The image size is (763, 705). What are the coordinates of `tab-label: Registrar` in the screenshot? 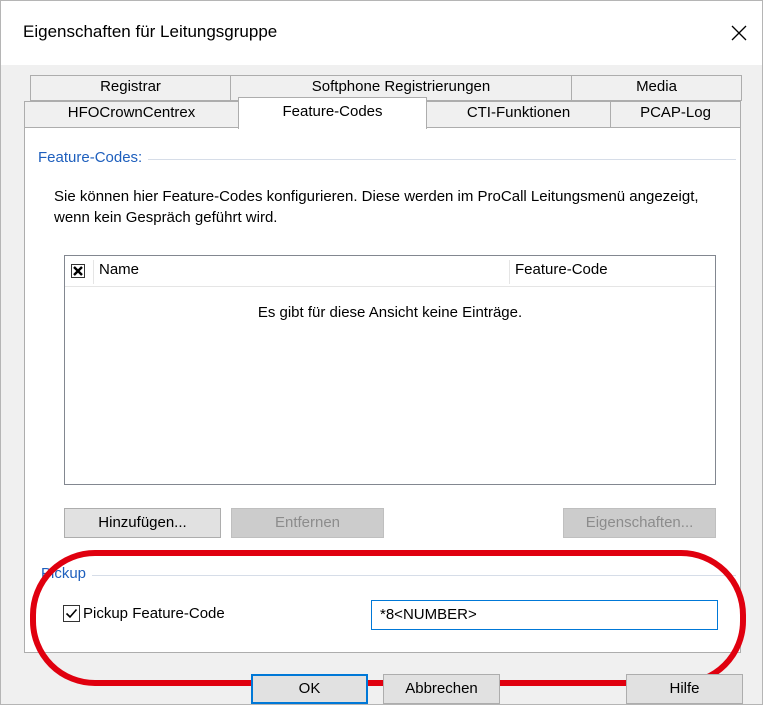 It's located at (130, 86).